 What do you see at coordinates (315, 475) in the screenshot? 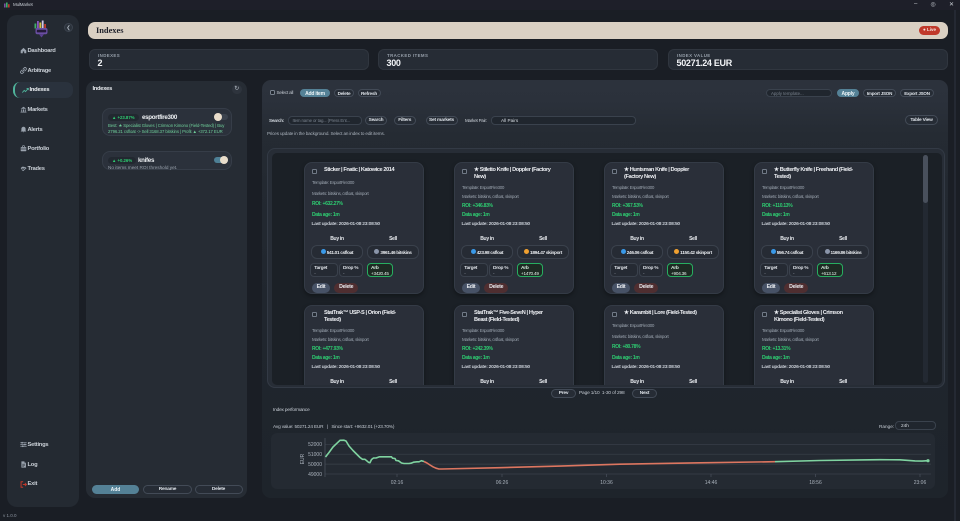
I see `svg-text: 49000` at bounding box center [315, 475].